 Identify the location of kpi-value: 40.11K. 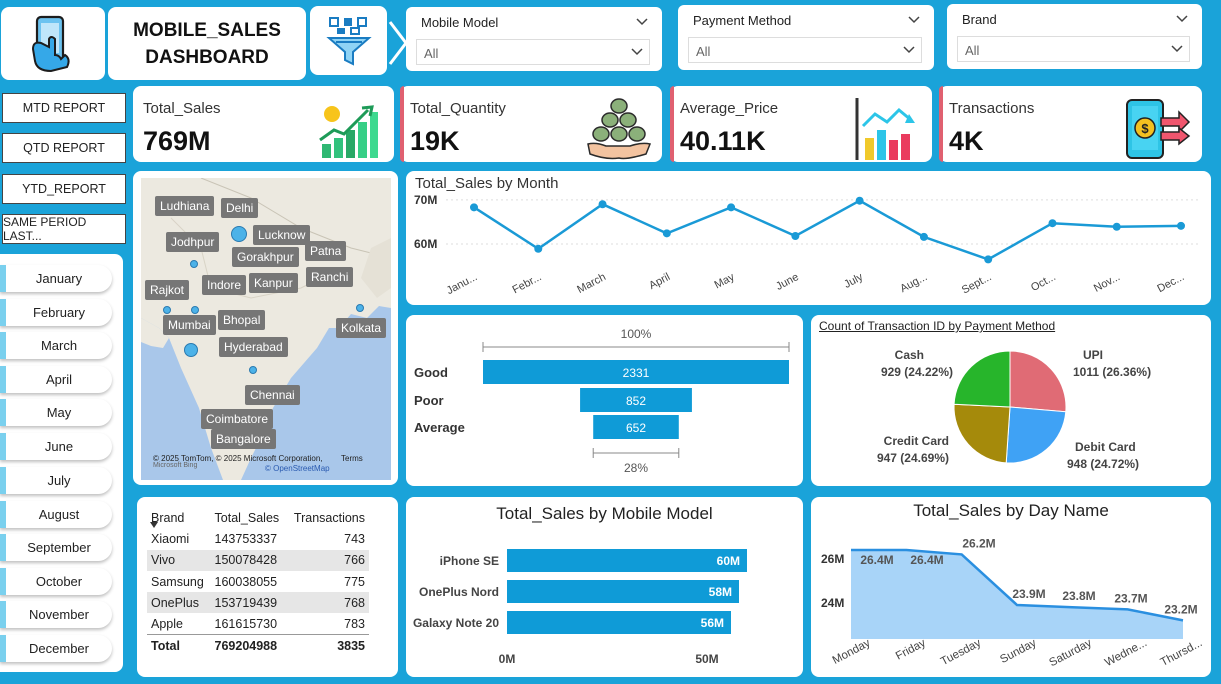
(723, 141).